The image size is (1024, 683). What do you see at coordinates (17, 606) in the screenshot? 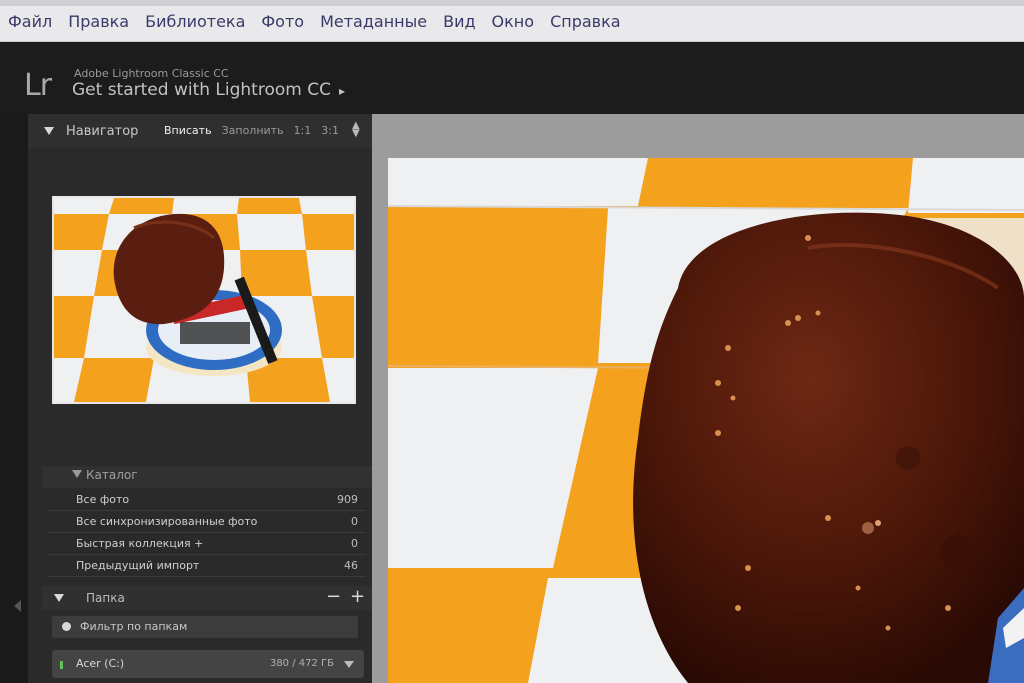
I see `panel-collapse-arrow-icon` at bounding box center [17, 606].